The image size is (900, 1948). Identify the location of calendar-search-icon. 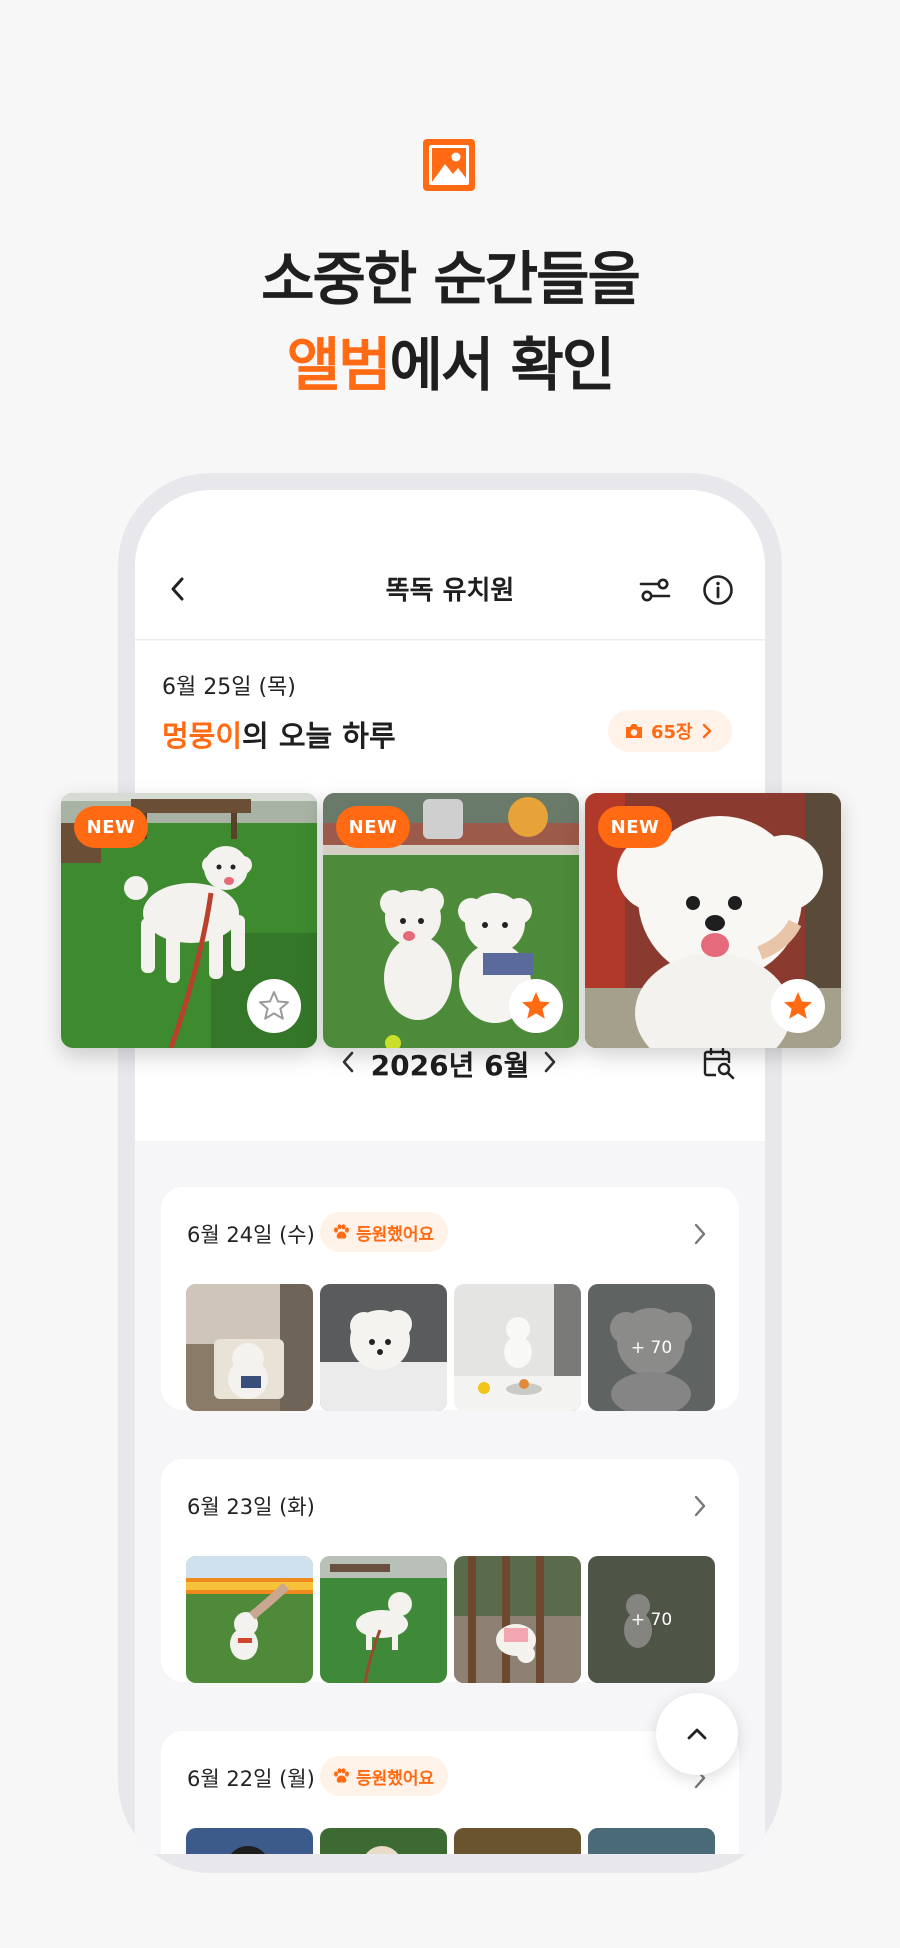
(719, 1063).